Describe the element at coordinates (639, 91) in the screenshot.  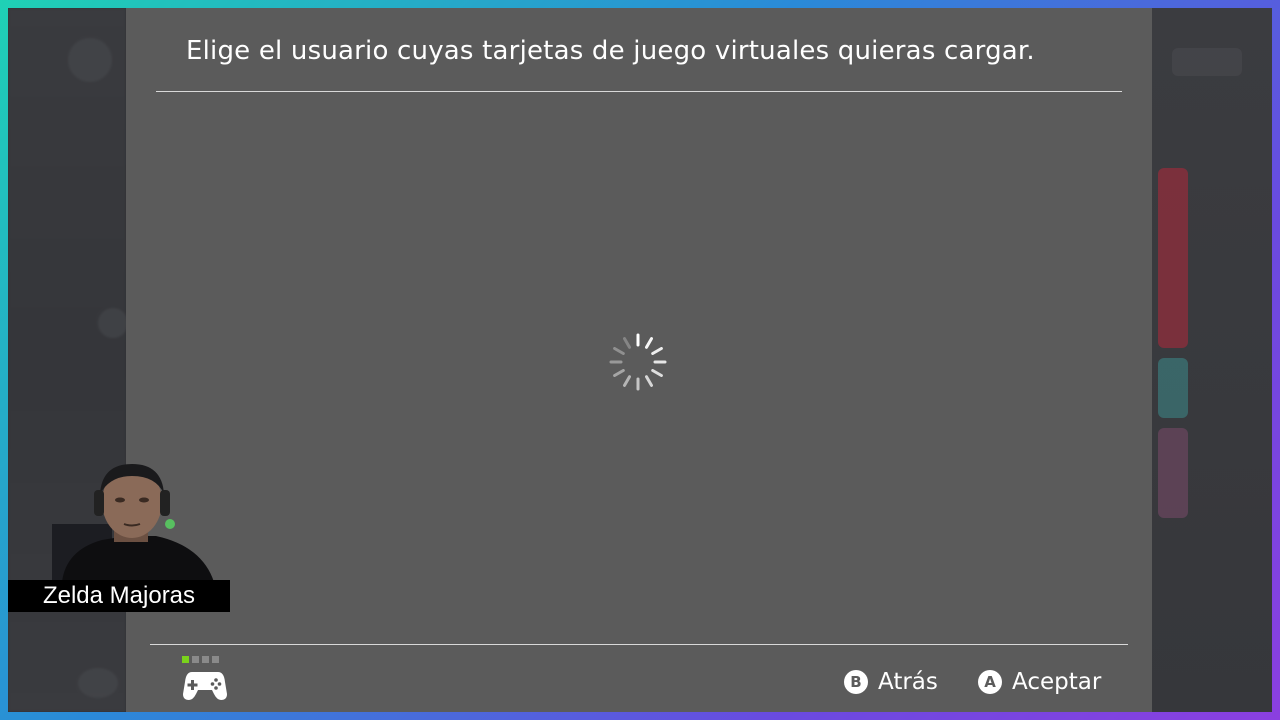
I see `title-divider` at that location.